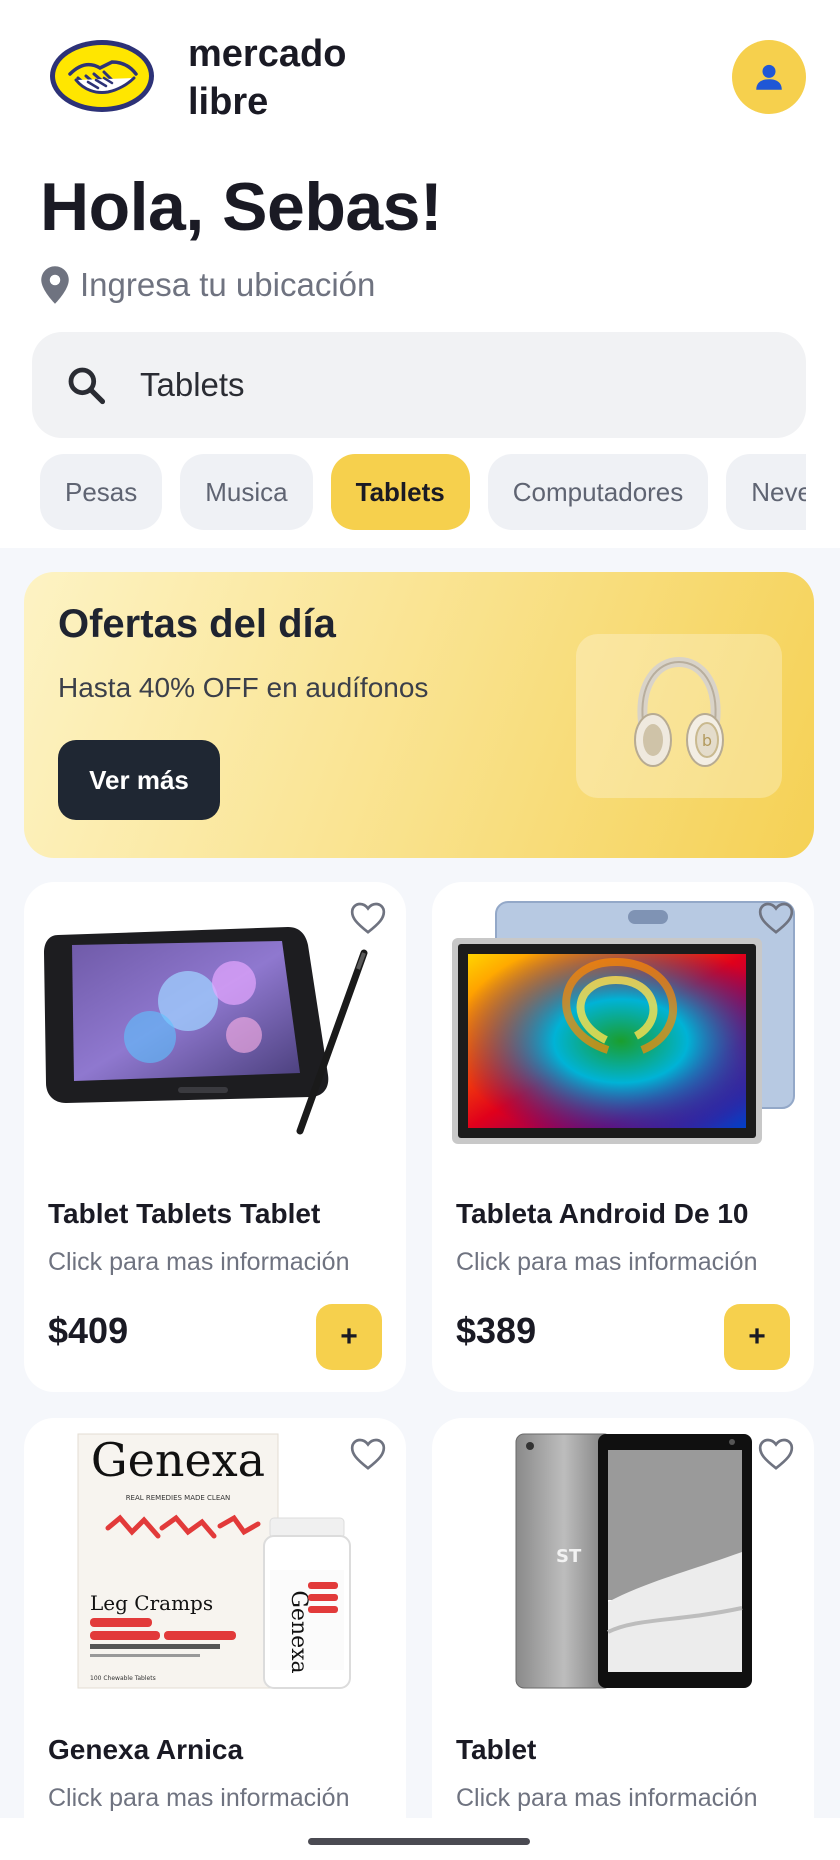  I want to click on category-chips: PesasMusicaTabletsComputadoresNeveras, so click(423, 492).